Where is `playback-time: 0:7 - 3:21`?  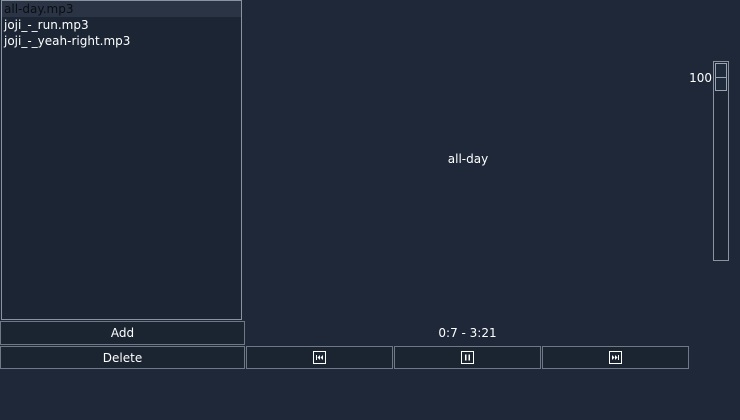 playback-time: 0:7 - 3:21 is located at coordinates (467, 333).